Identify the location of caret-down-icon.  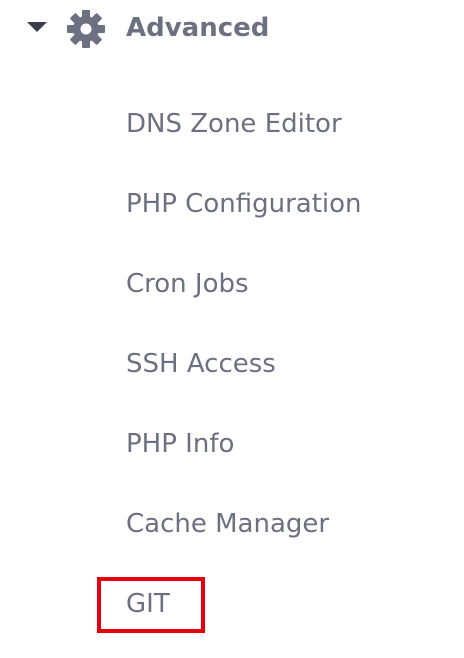
(37, 27).